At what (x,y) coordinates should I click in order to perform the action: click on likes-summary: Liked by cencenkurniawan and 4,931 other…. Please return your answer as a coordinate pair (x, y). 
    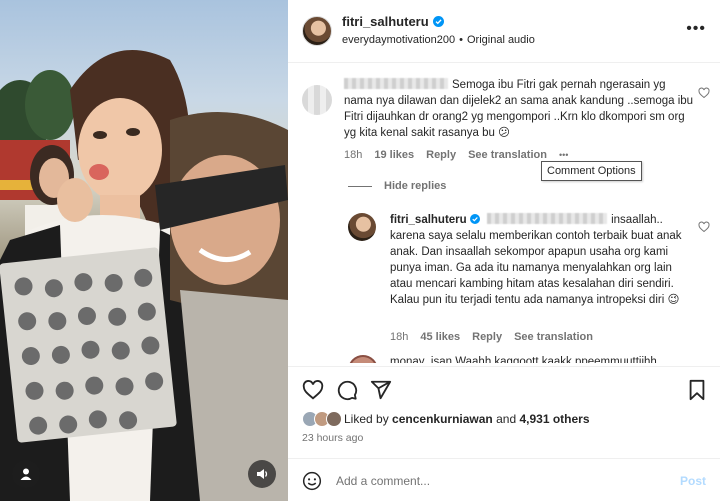
    Looking at the image, I should click on (446, 419).